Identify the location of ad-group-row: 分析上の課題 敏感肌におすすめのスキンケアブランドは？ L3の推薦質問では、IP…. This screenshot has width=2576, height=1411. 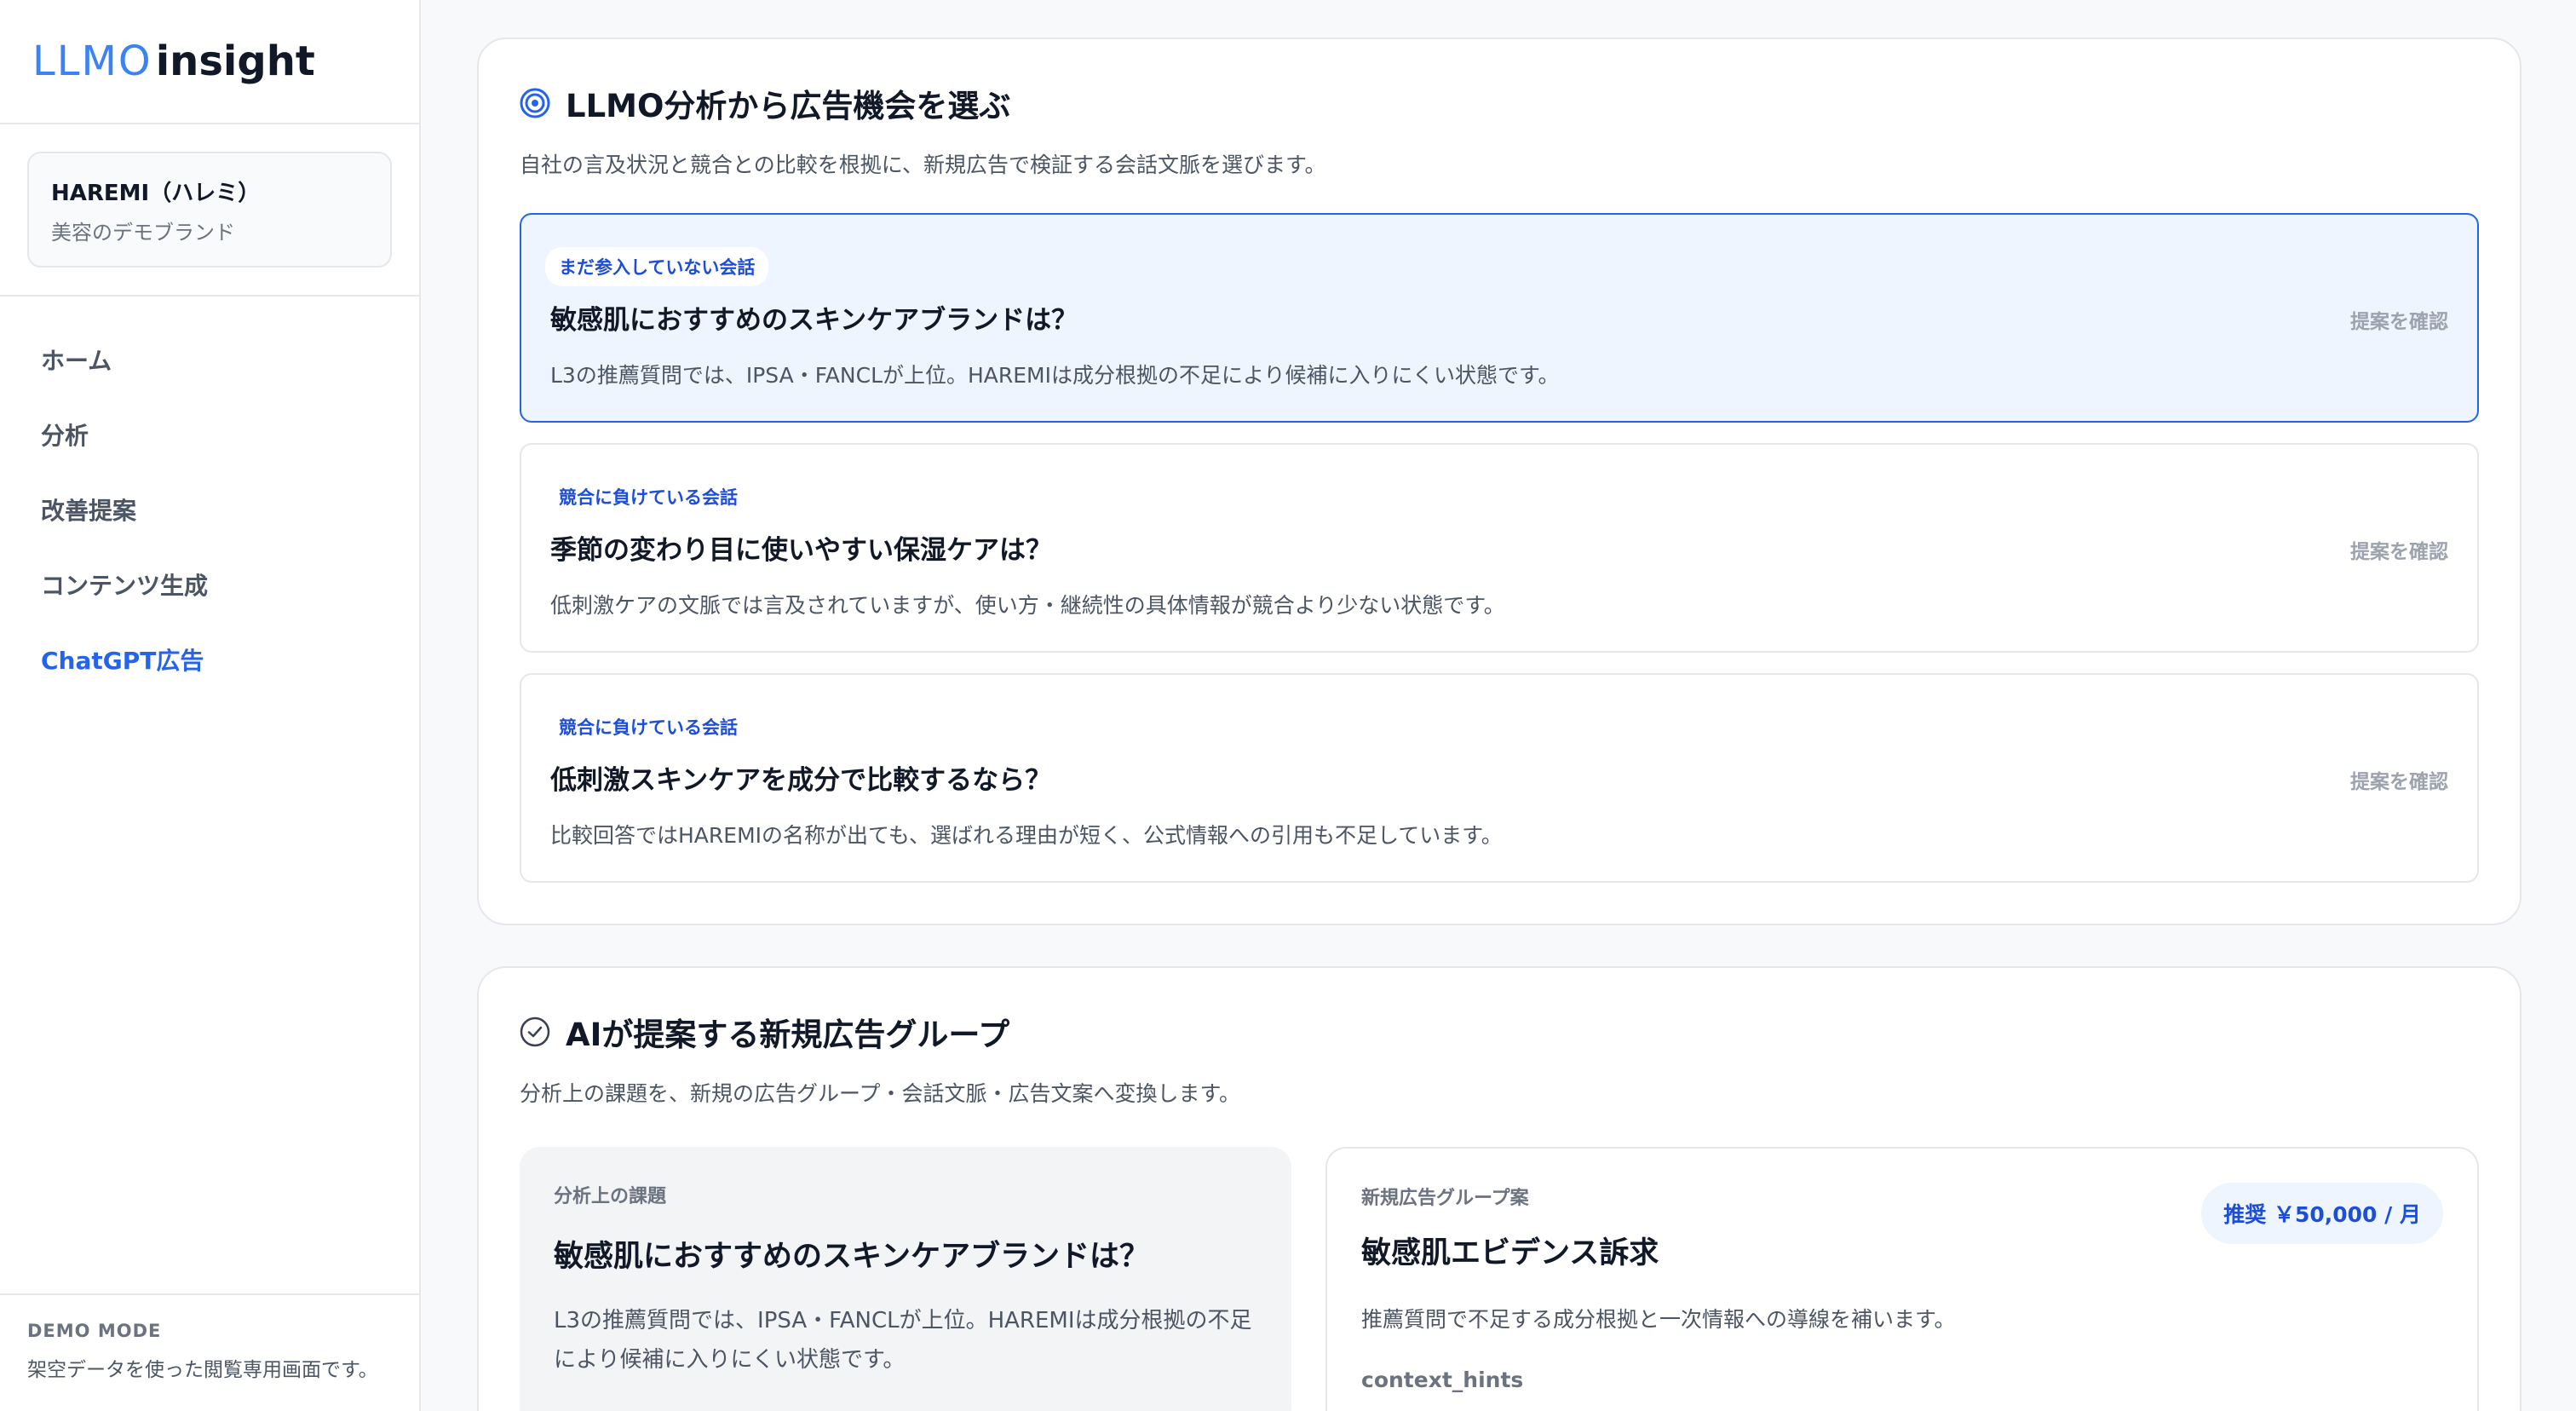
(1499, 1279).